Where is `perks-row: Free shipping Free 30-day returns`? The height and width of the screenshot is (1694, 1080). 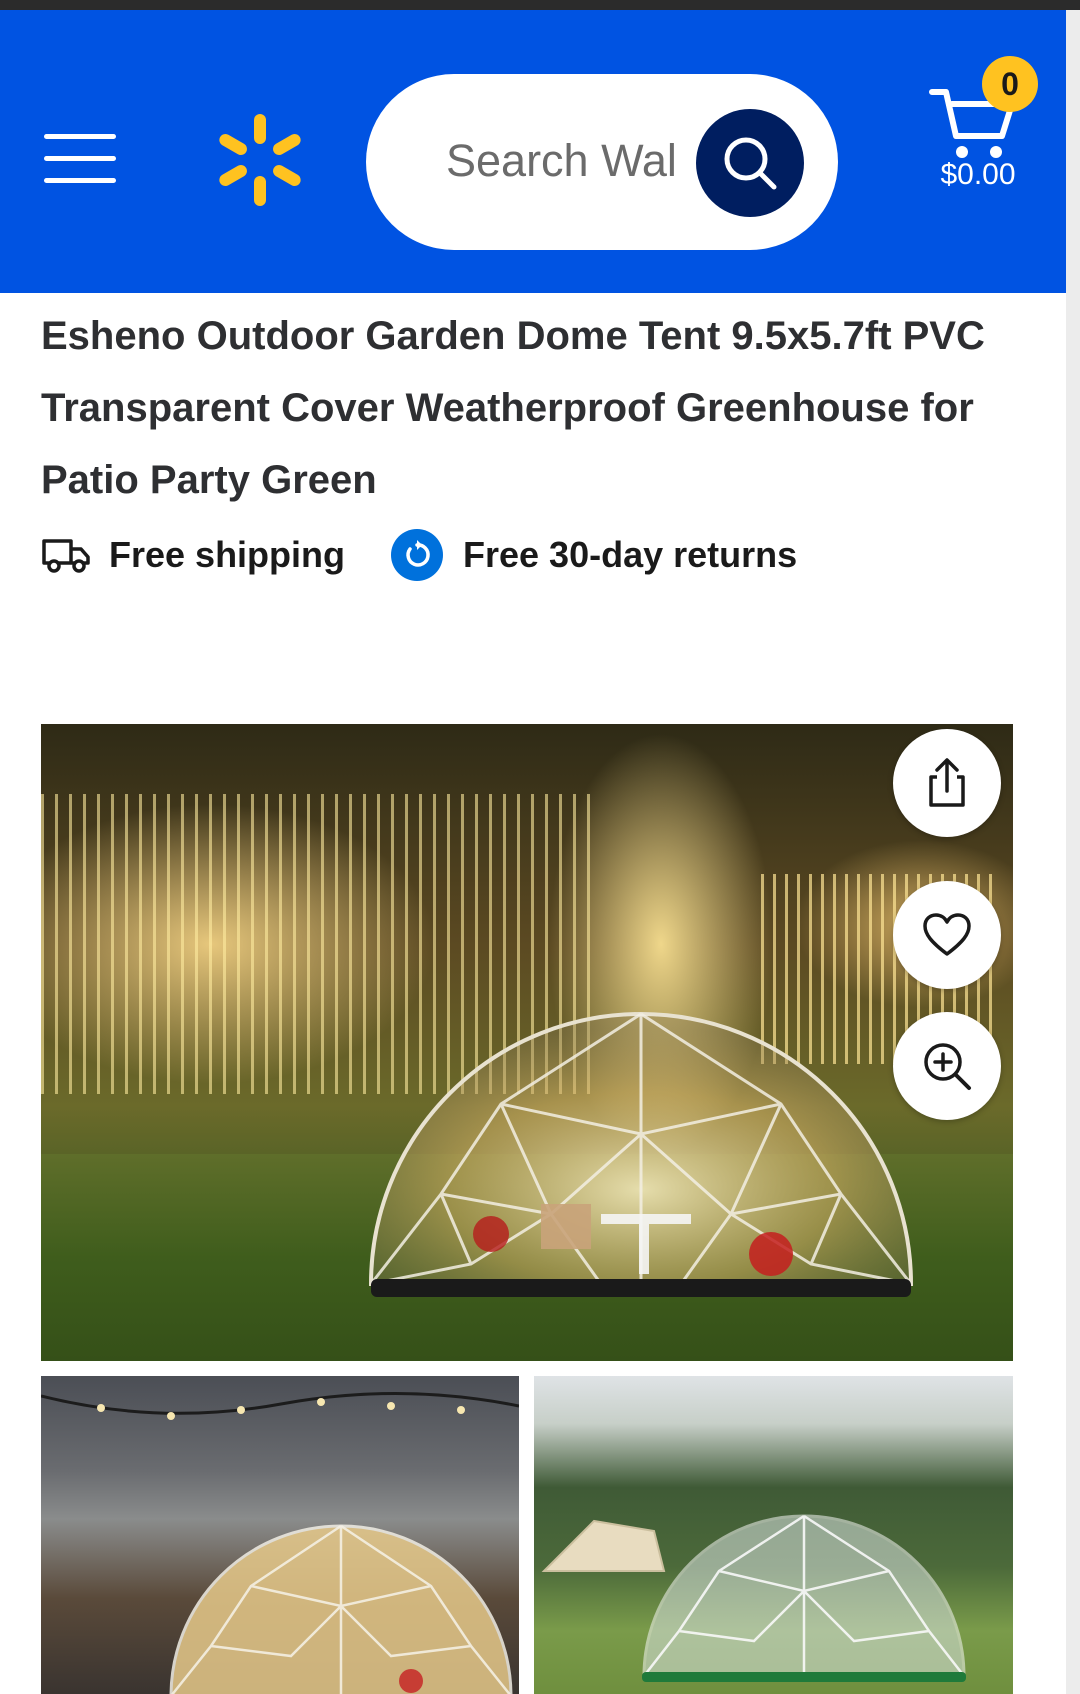
perks-row: Free shipping Free 30-day returns is located at coordinates (531, 555).